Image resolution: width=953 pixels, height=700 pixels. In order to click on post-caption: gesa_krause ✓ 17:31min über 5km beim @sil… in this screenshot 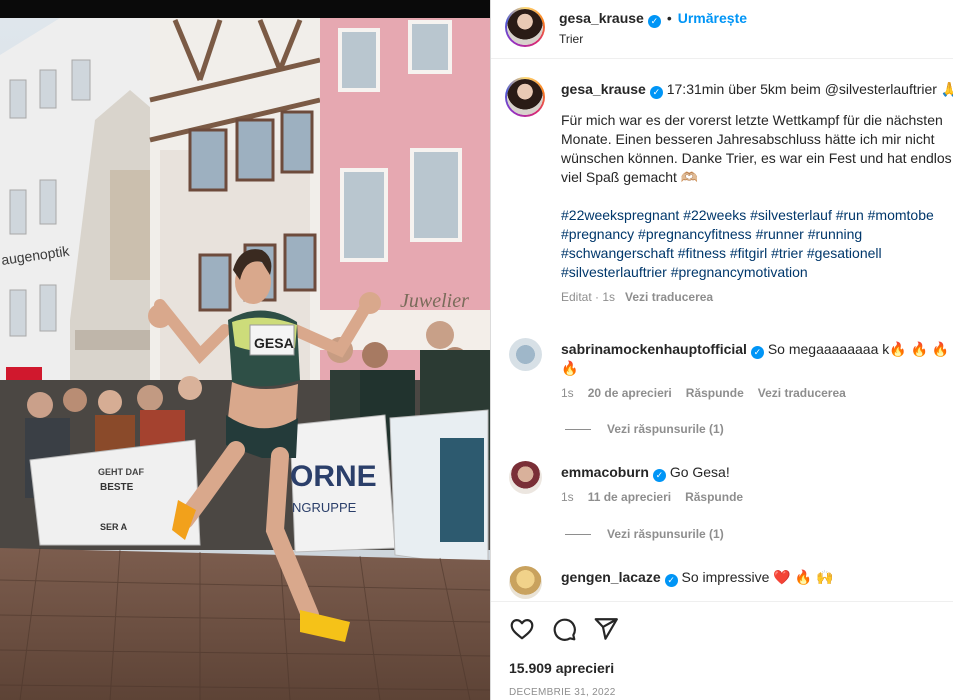, I will do `click(757, 193)`.